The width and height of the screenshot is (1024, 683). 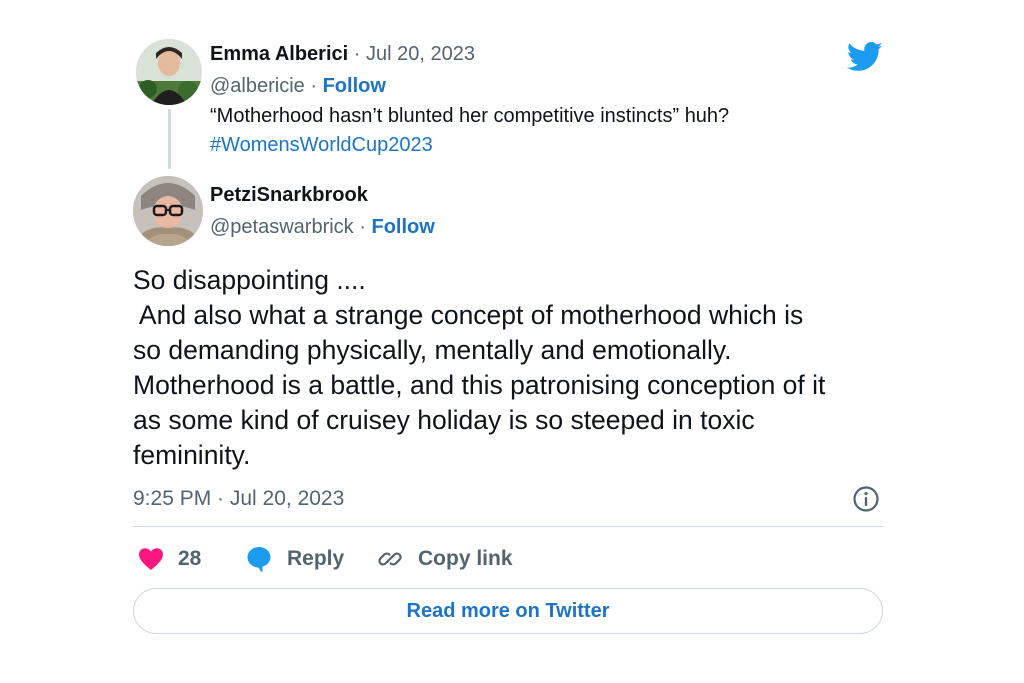 What do you see at coordinates (316, 558) in the screenshot?
I see `reply-label: Reply` at bounding box center [316, 558].